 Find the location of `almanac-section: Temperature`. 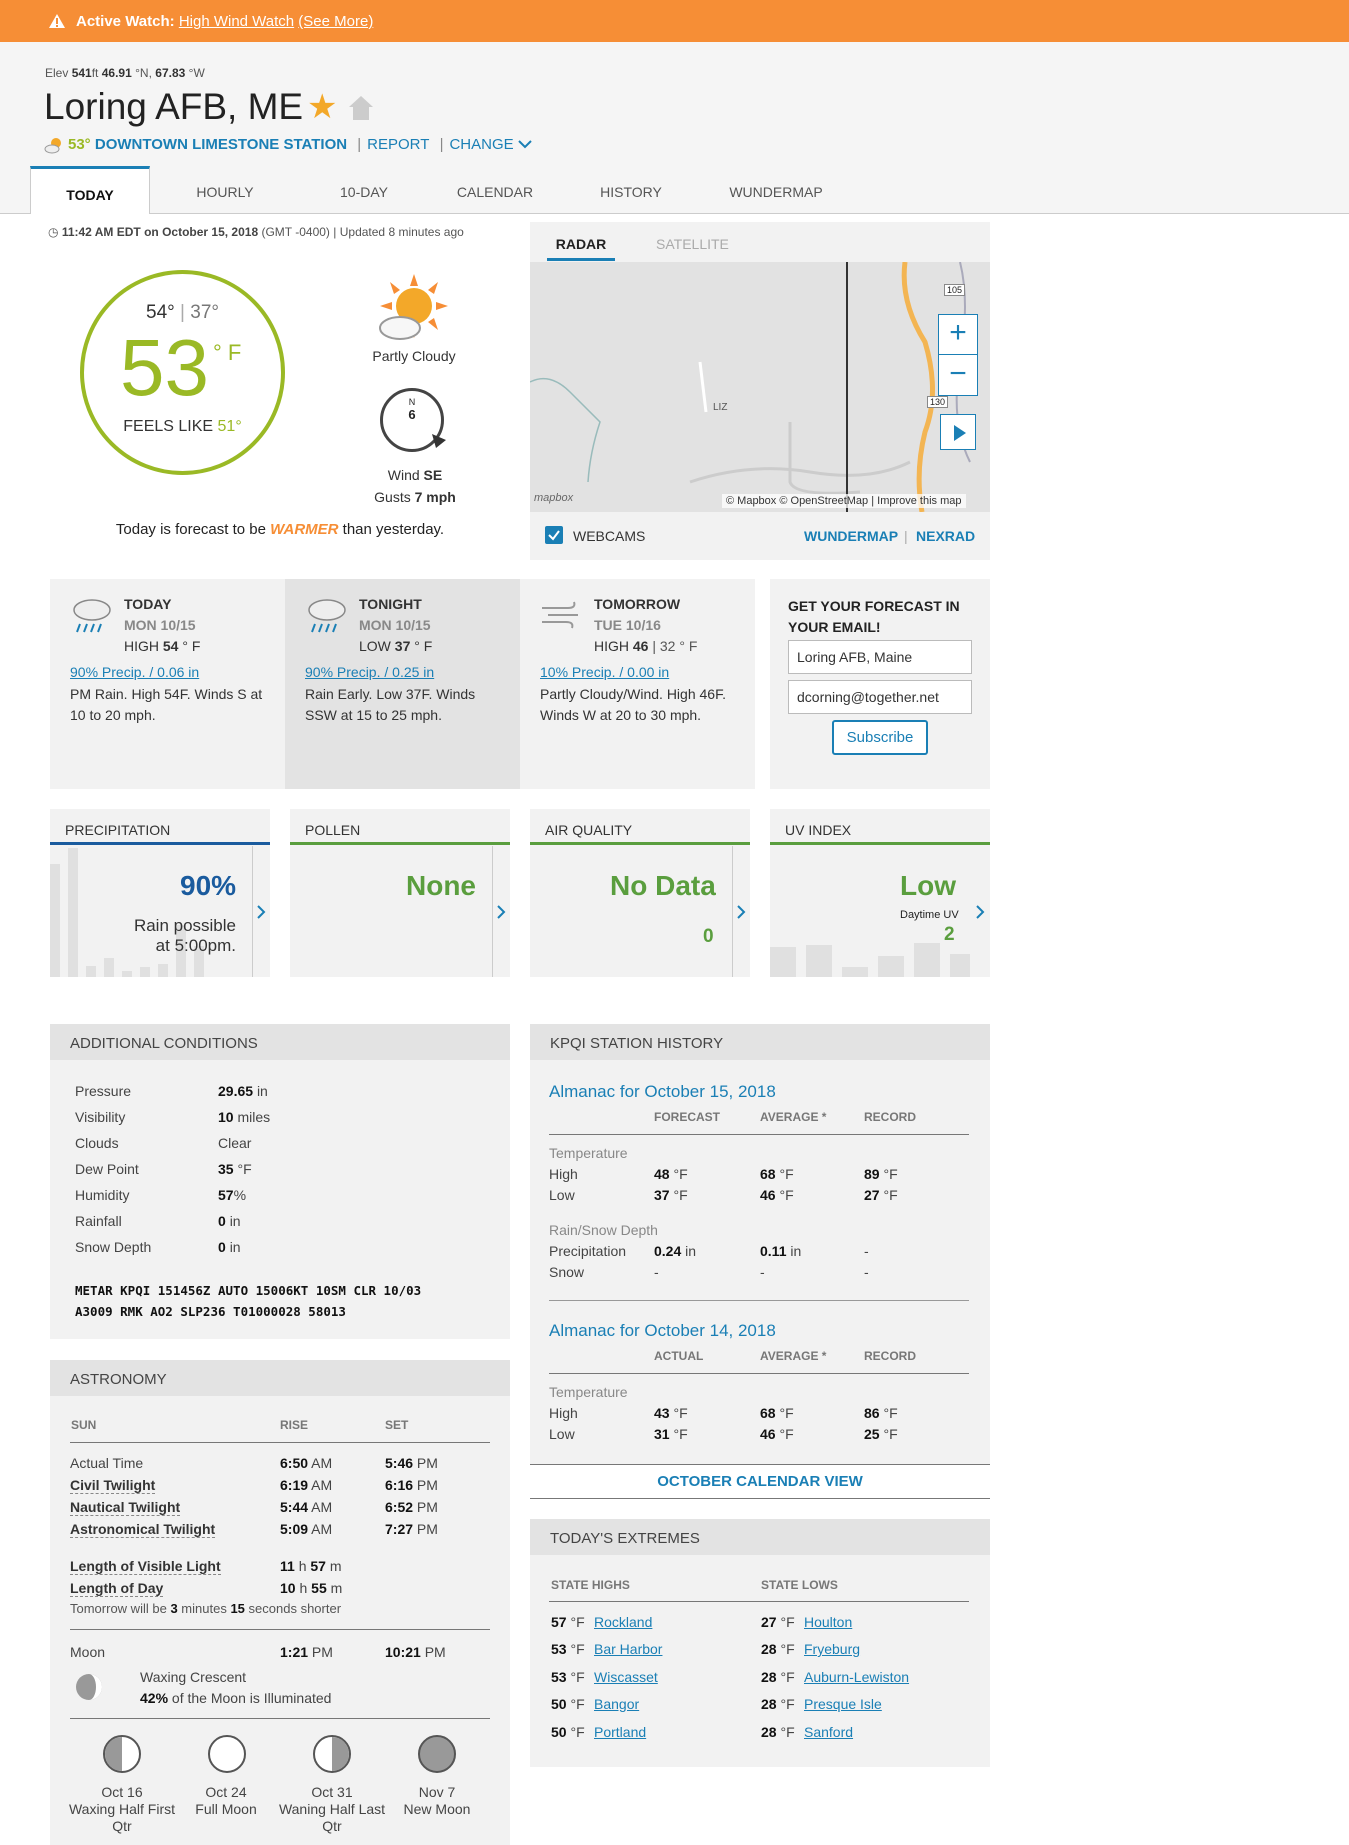

almanac-section: Temperature is located at coordinates (588, 1153).